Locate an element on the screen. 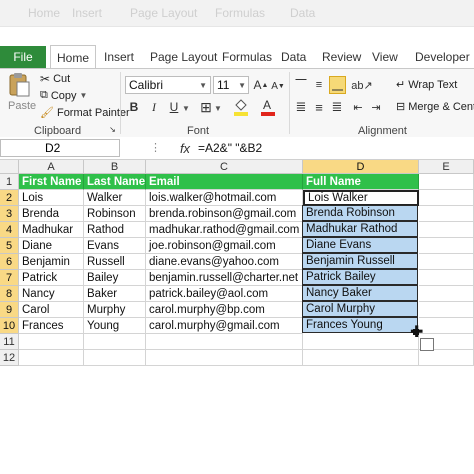 The width and height of the screenshot is (474, 474). align-bottom-icon: ⎽ is located at coordinates (337, 85).